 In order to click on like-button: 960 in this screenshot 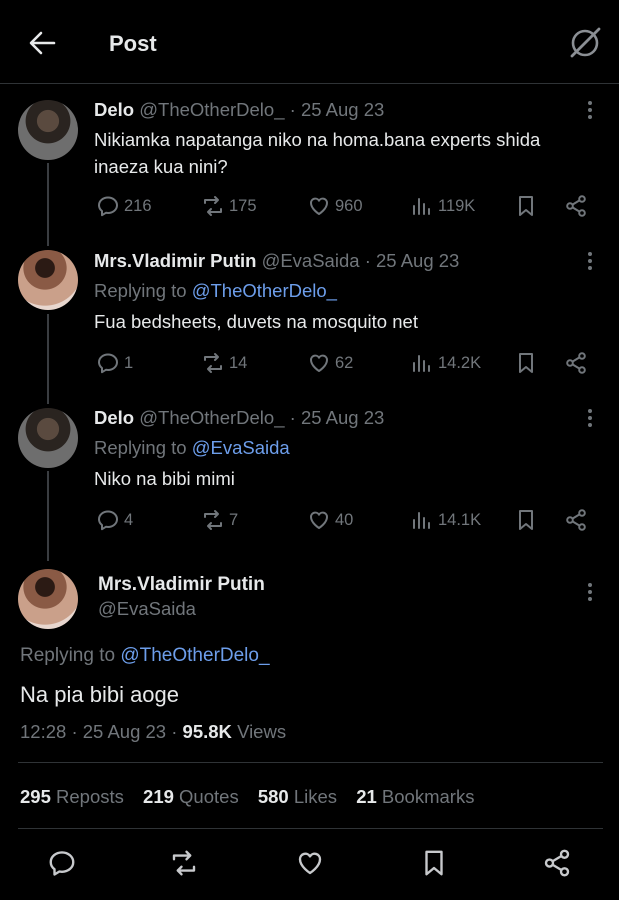, I will do `click(335, 206)`.